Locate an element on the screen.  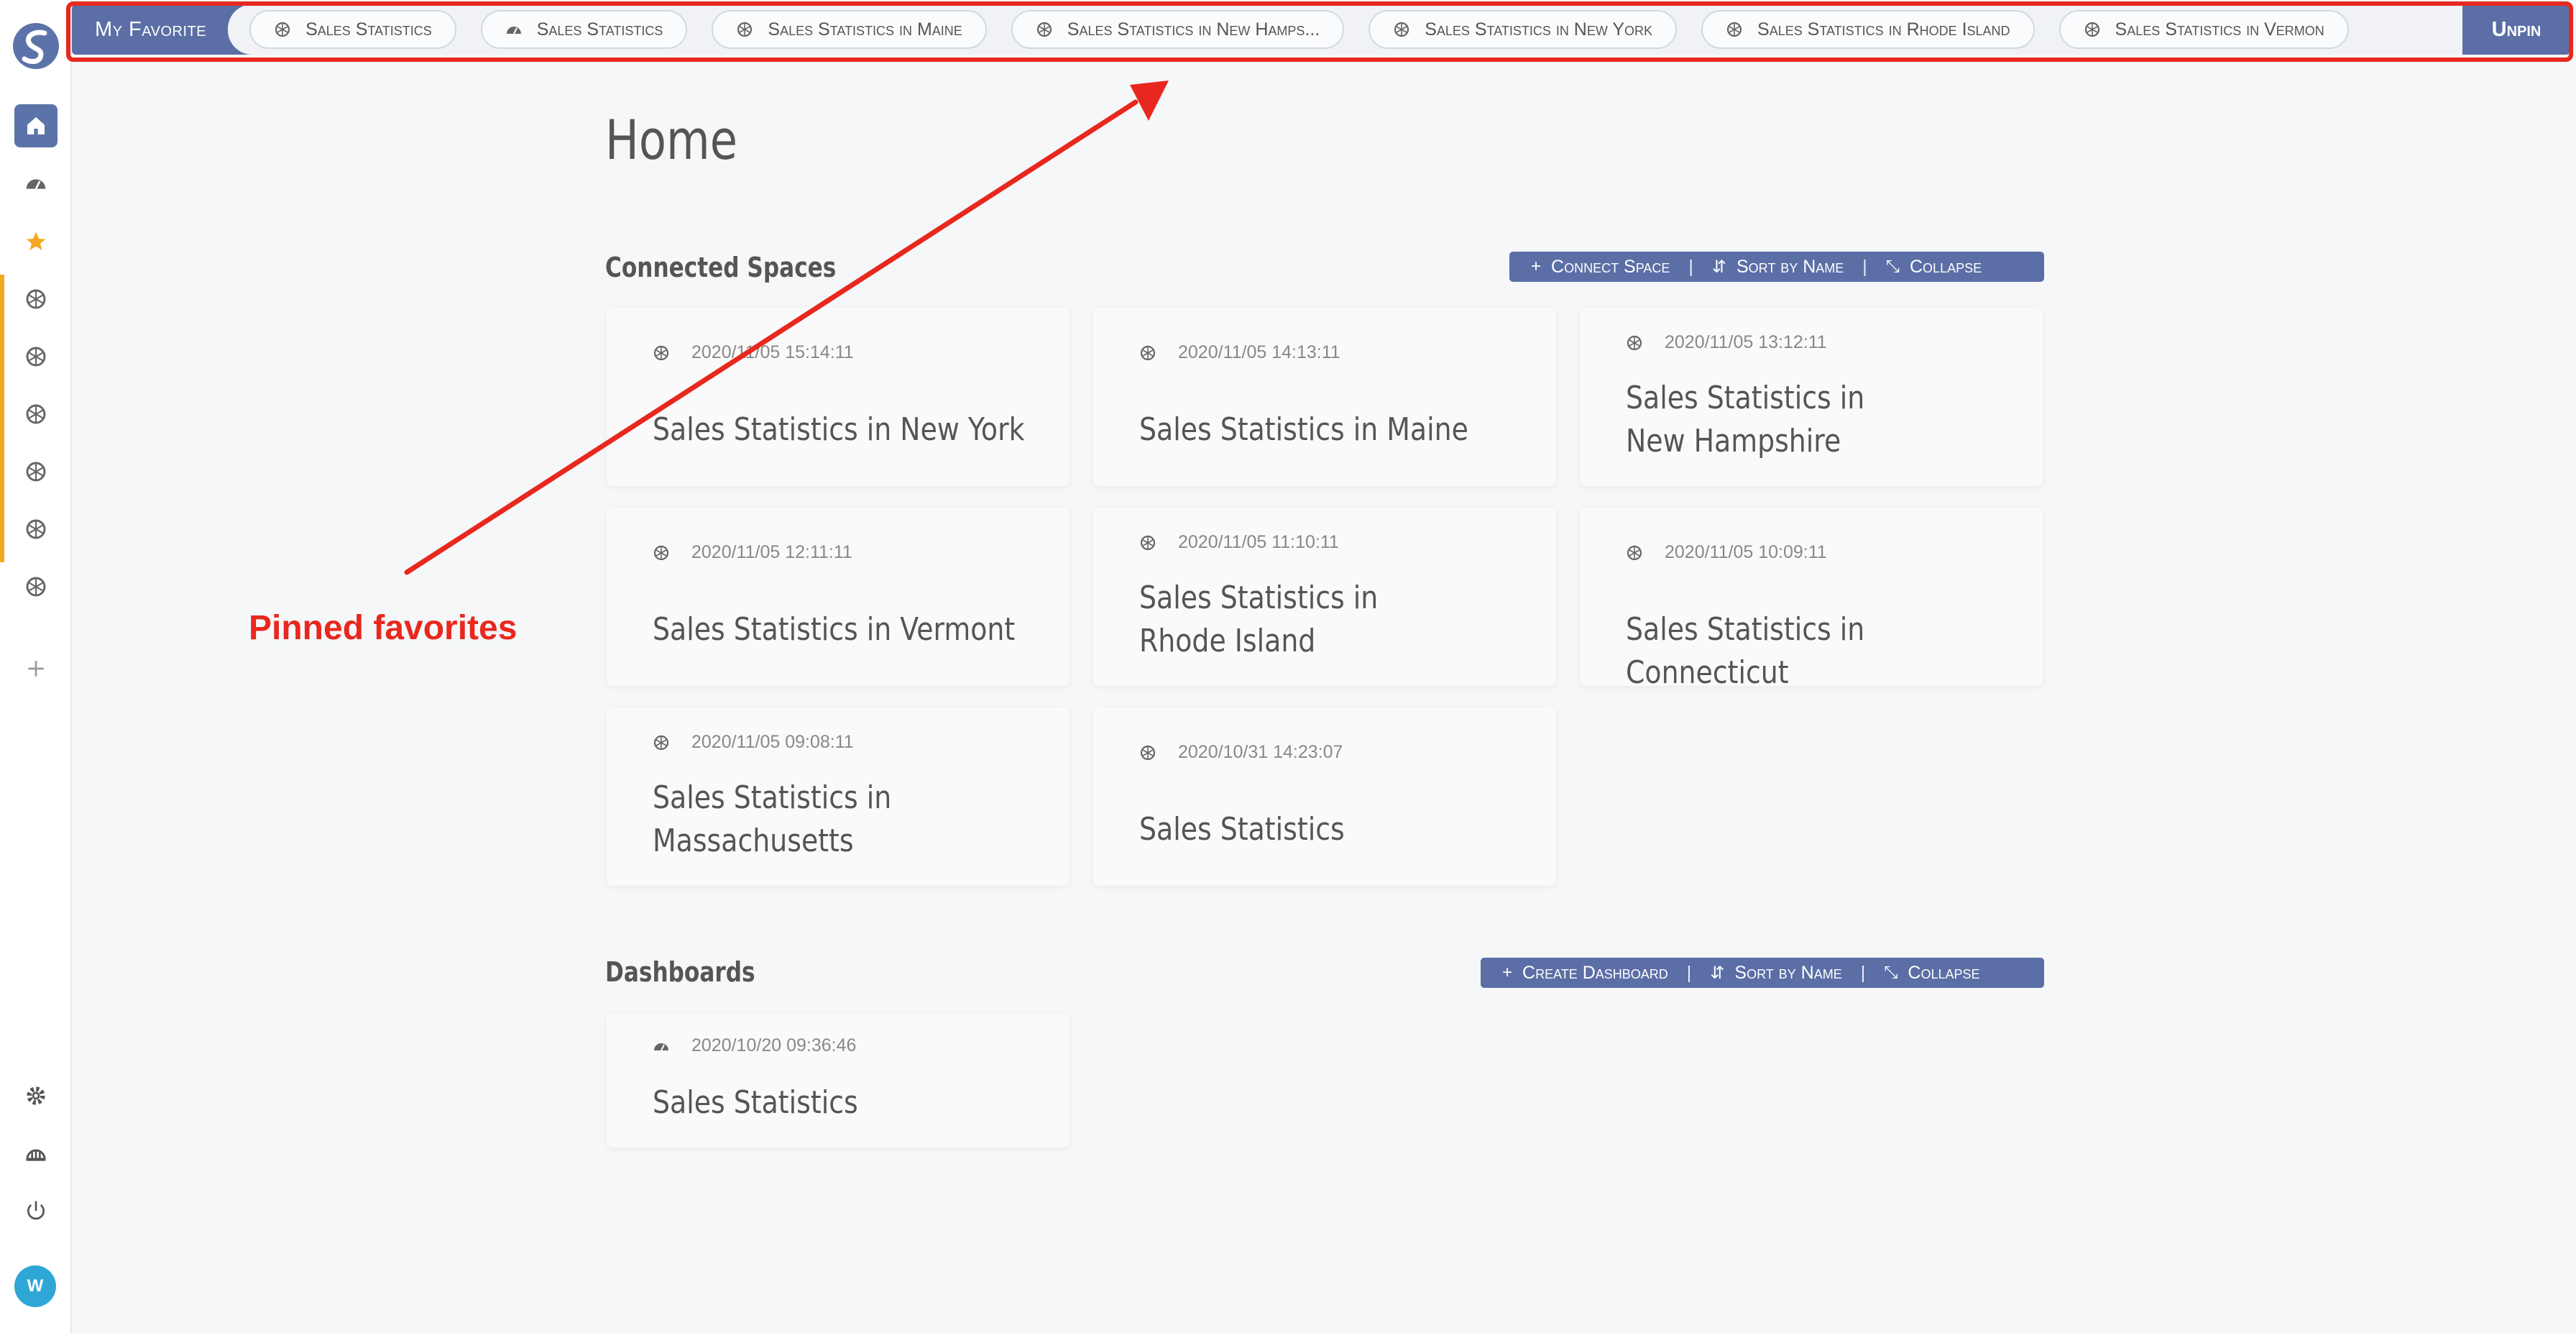
sidebar-admin-button is located at coordinates (36, 1154).